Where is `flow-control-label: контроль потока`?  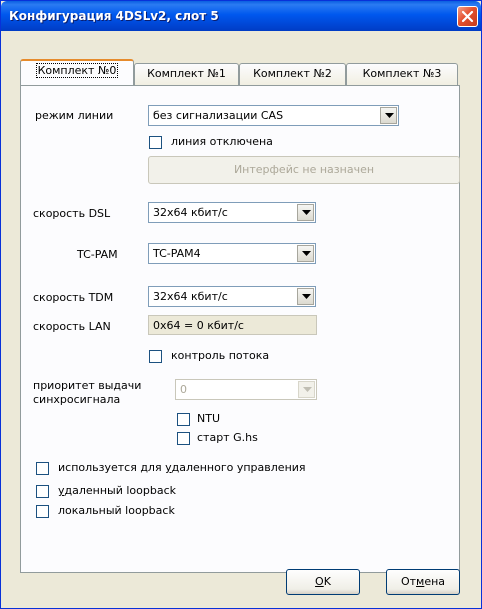
flow-control-label: контроль потока is located at coordinates (220, 355).